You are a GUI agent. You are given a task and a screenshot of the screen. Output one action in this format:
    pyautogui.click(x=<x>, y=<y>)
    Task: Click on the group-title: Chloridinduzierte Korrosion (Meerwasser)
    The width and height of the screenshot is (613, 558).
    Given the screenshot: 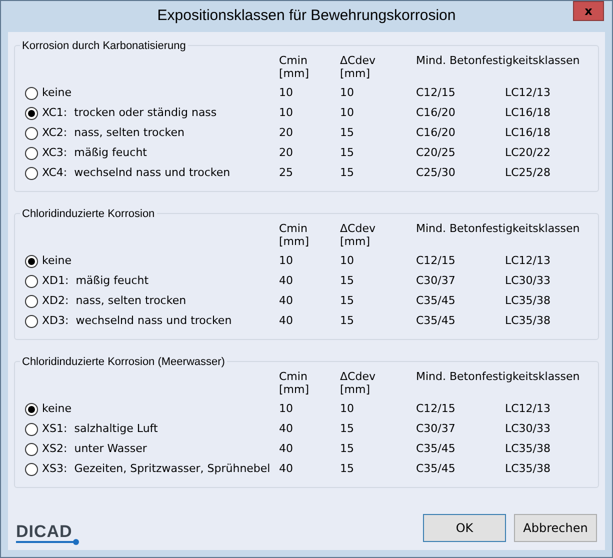 What is the action you would take?
    pyautogui.click(x=123, y=362)
    